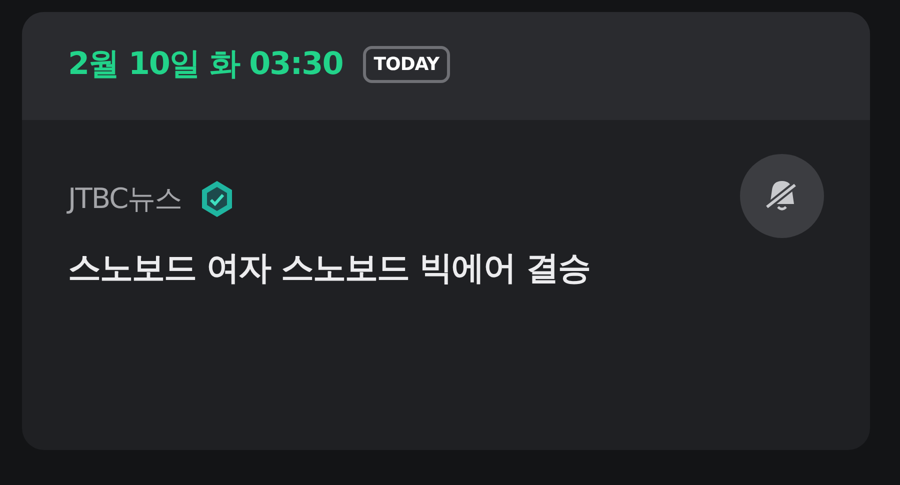 The height and width of the screenshot is (485, 900). I want to click on source-name: JTBC뉴스, so click(125, 199).